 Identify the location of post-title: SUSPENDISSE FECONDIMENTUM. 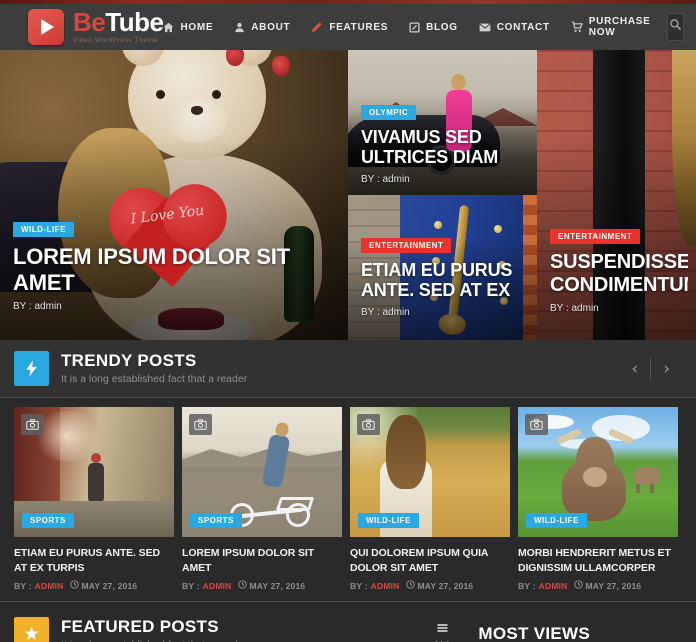
(619, 274).